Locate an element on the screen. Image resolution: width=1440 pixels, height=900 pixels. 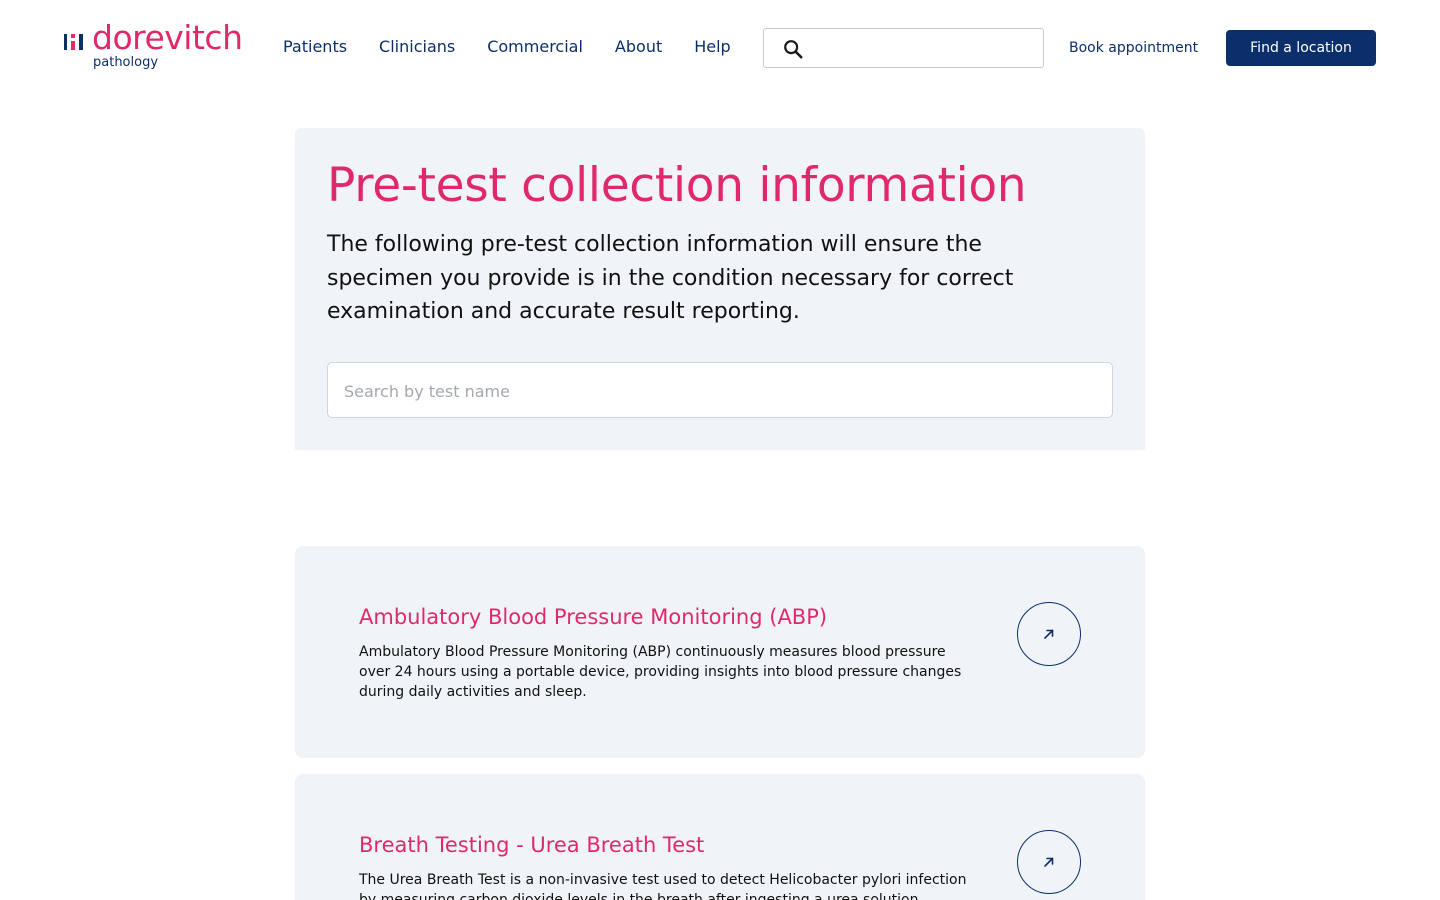
logo: dorevitch pathology is located at coordinates (154, 46).